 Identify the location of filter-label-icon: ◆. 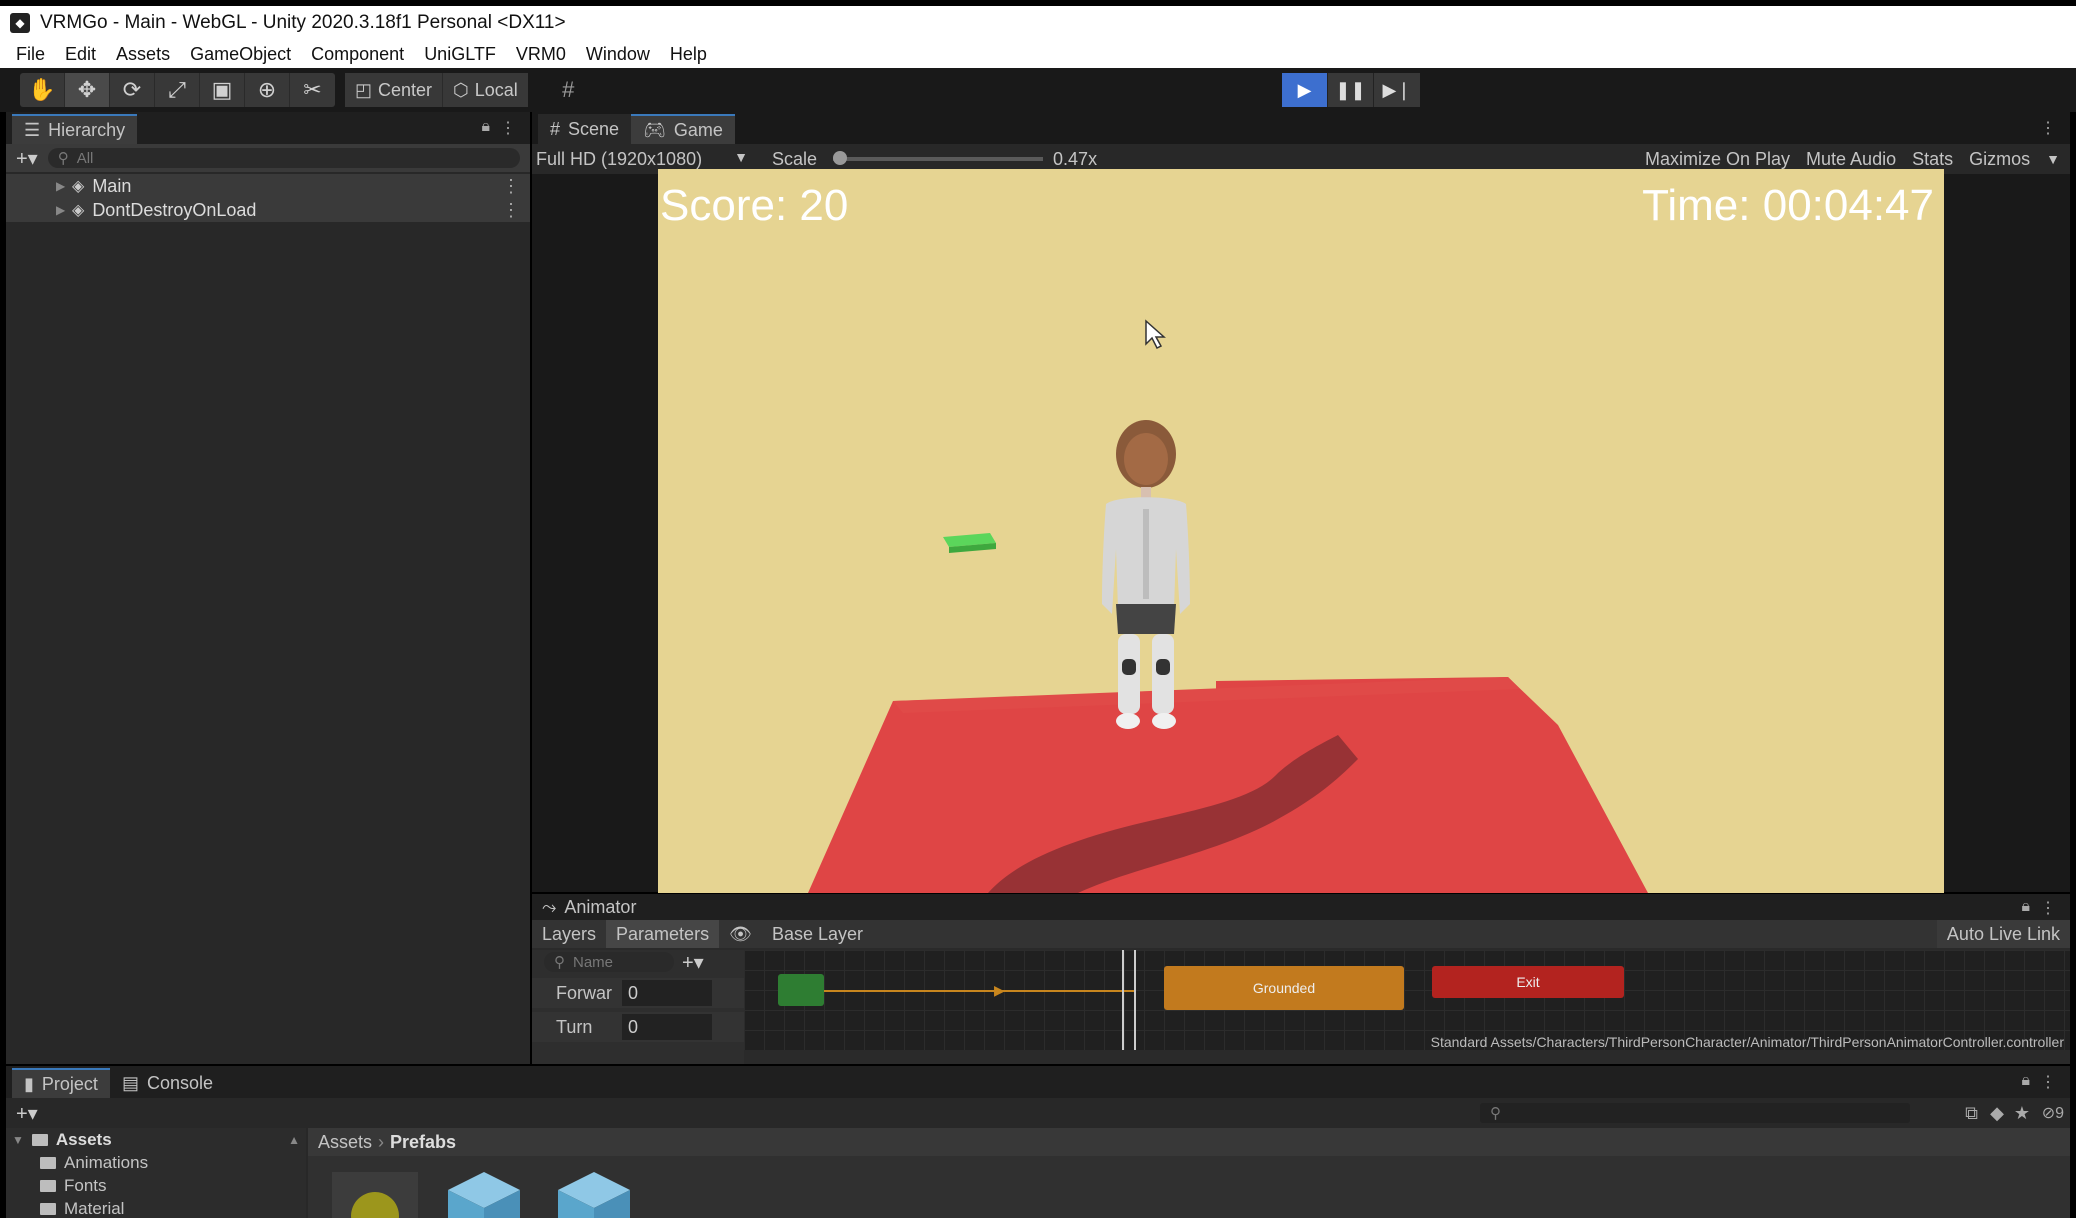
(1997, 1113).